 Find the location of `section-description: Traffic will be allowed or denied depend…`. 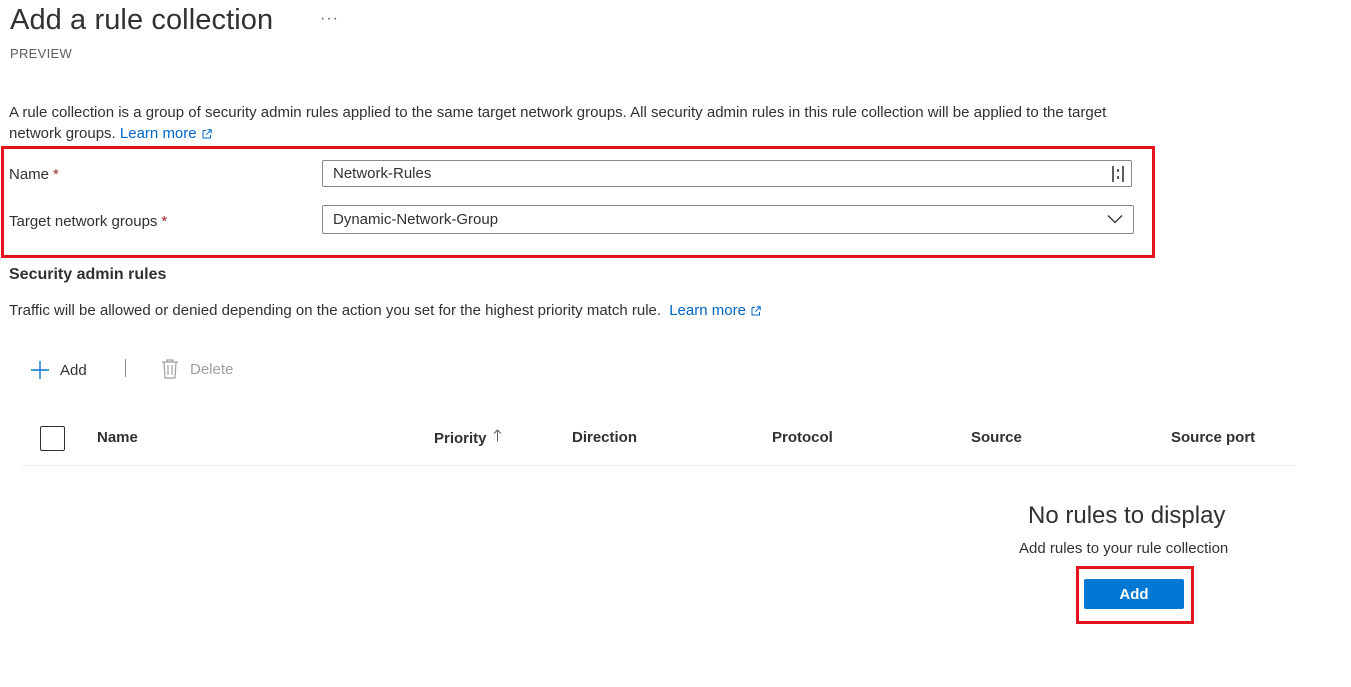

section-description: Traffic will be allowed or denied depend… is located at coordinates (385, 310).